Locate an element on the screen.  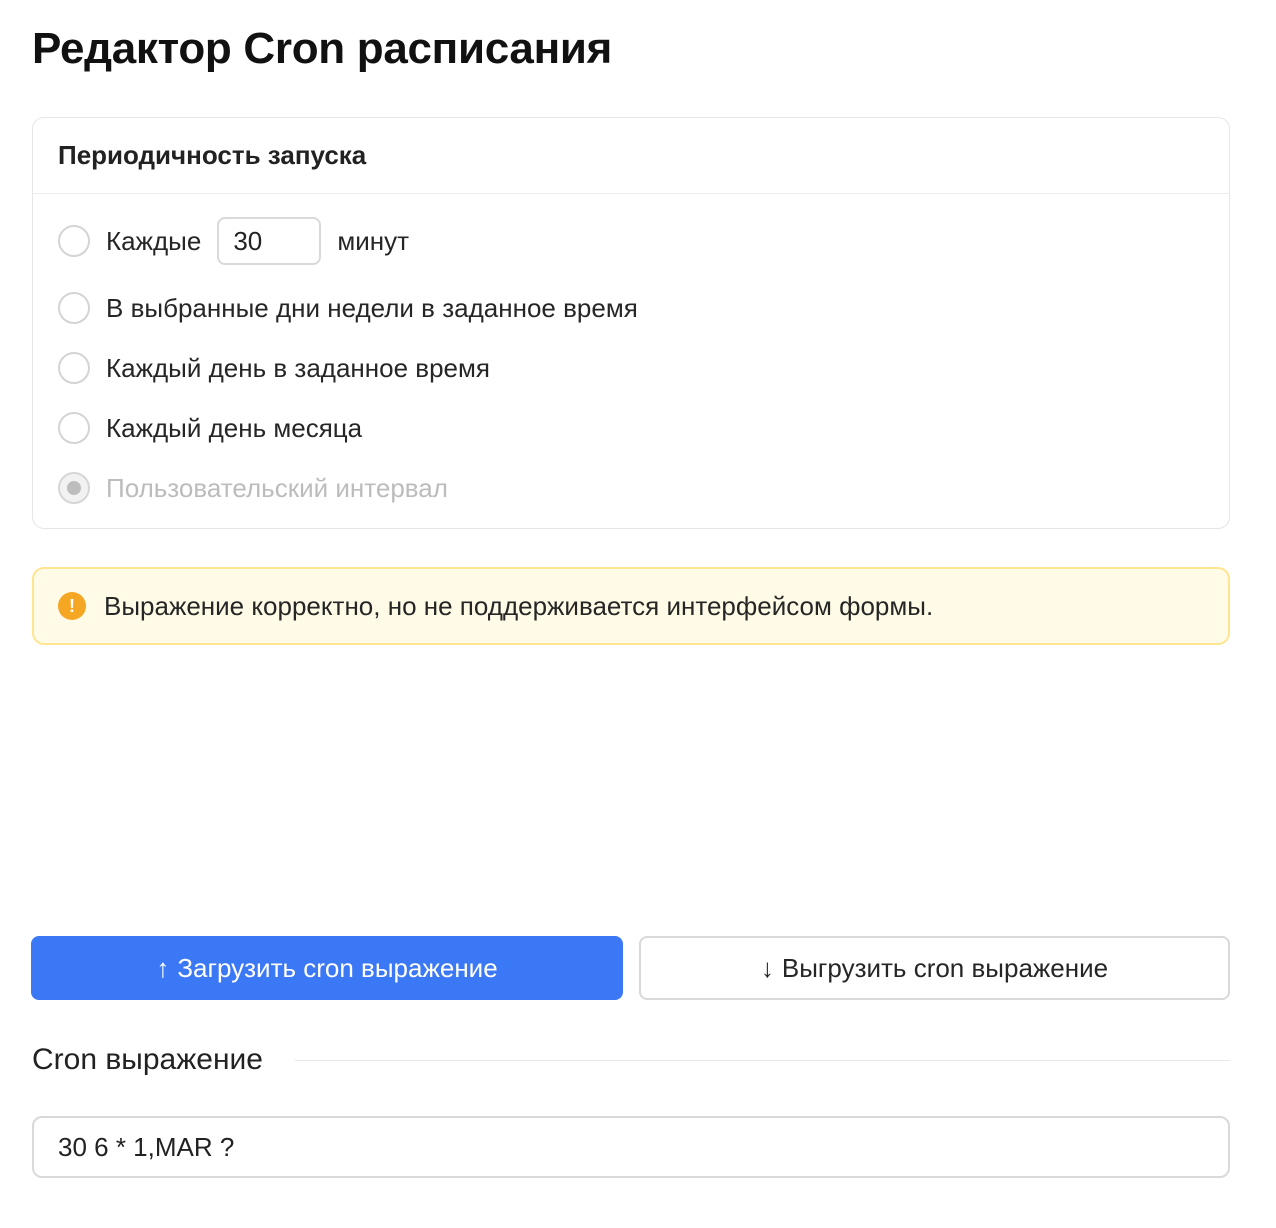
option-custom-interval-label: Пользовательский интервал is located at coordinates (277, 487).